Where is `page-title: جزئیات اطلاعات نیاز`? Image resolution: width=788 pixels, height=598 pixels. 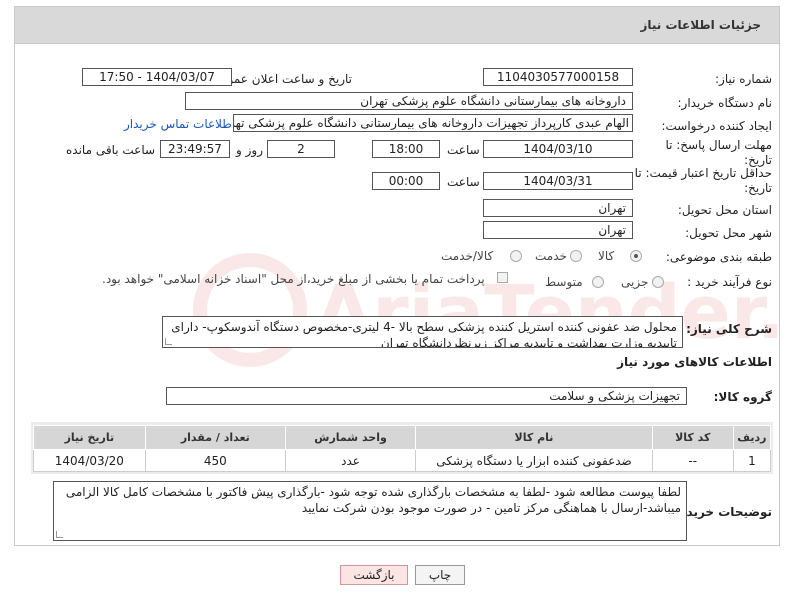
page-title: جزئیات اطلاعات نیاز is located at coordinates (700, 25).